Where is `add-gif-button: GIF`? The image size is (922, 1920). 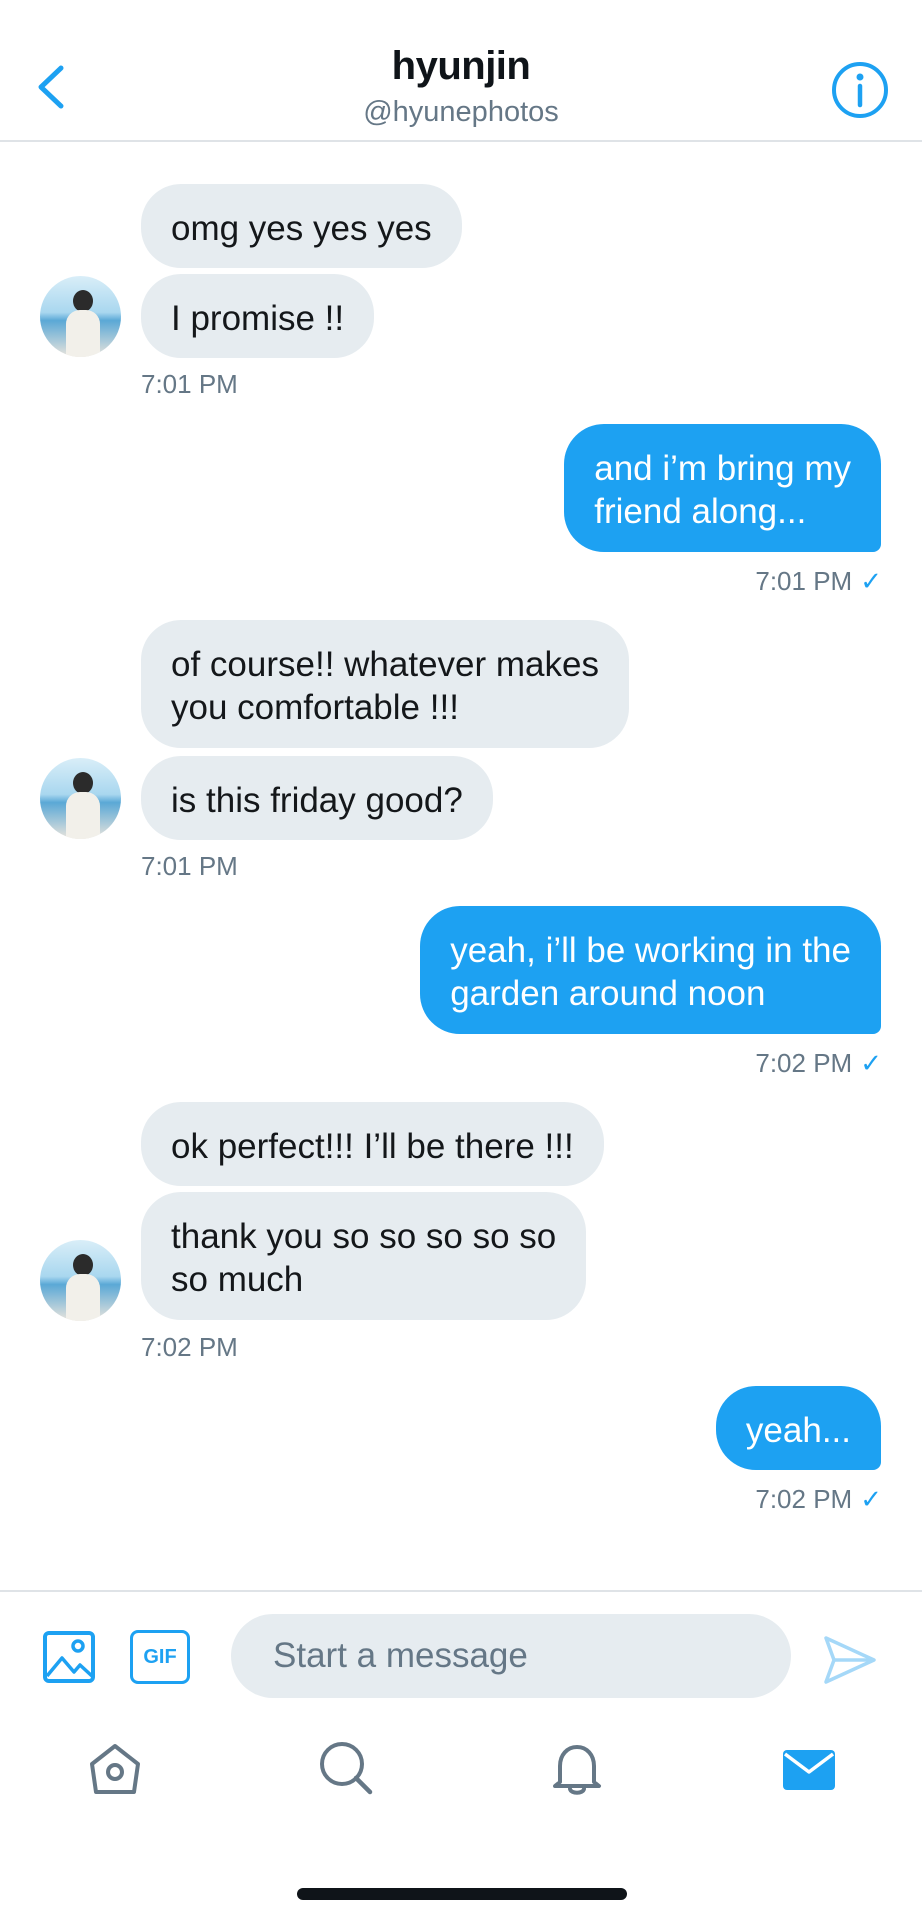
add-gif-button: GIF is located at coordinates (160, 1657).